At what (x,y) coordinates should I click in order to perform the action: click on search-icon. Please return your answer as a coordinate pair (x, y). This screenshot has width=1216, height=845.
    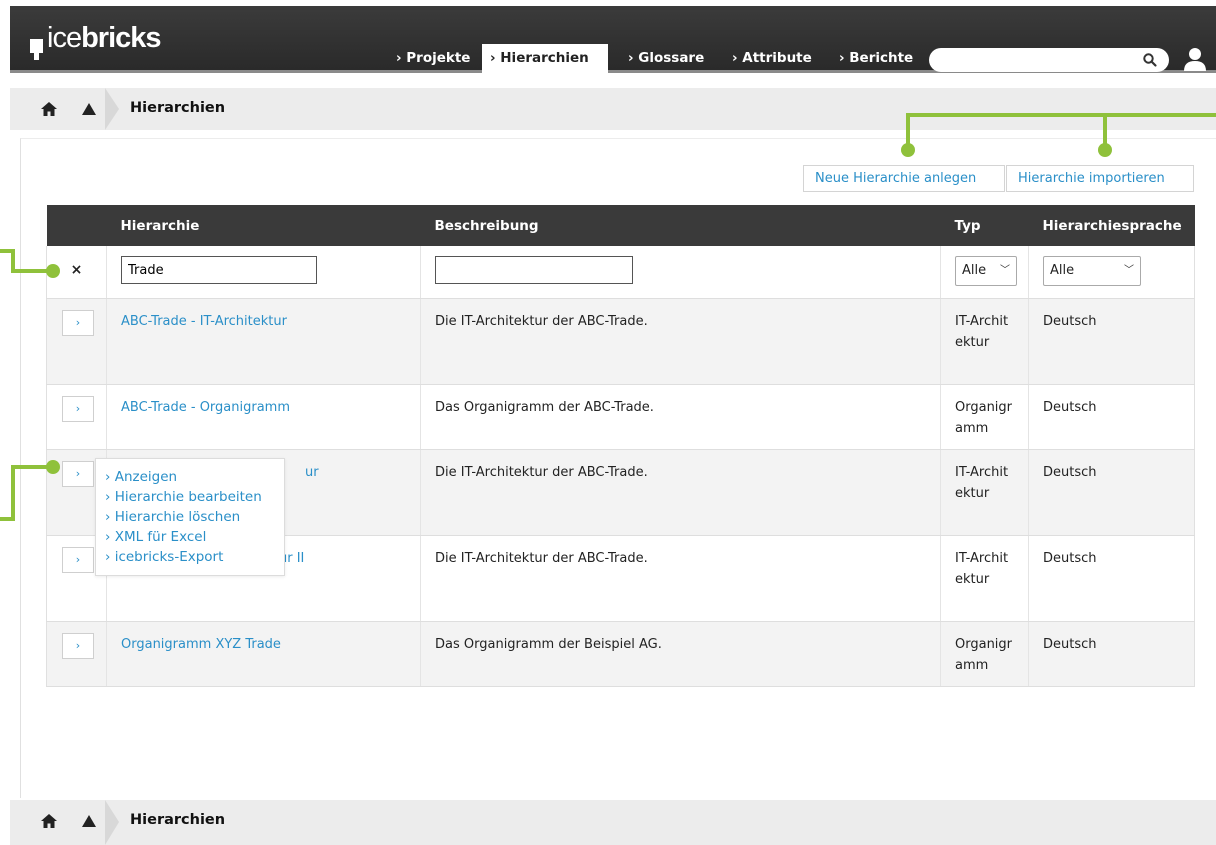
    Looking at the image, I should click on (1150, 60).